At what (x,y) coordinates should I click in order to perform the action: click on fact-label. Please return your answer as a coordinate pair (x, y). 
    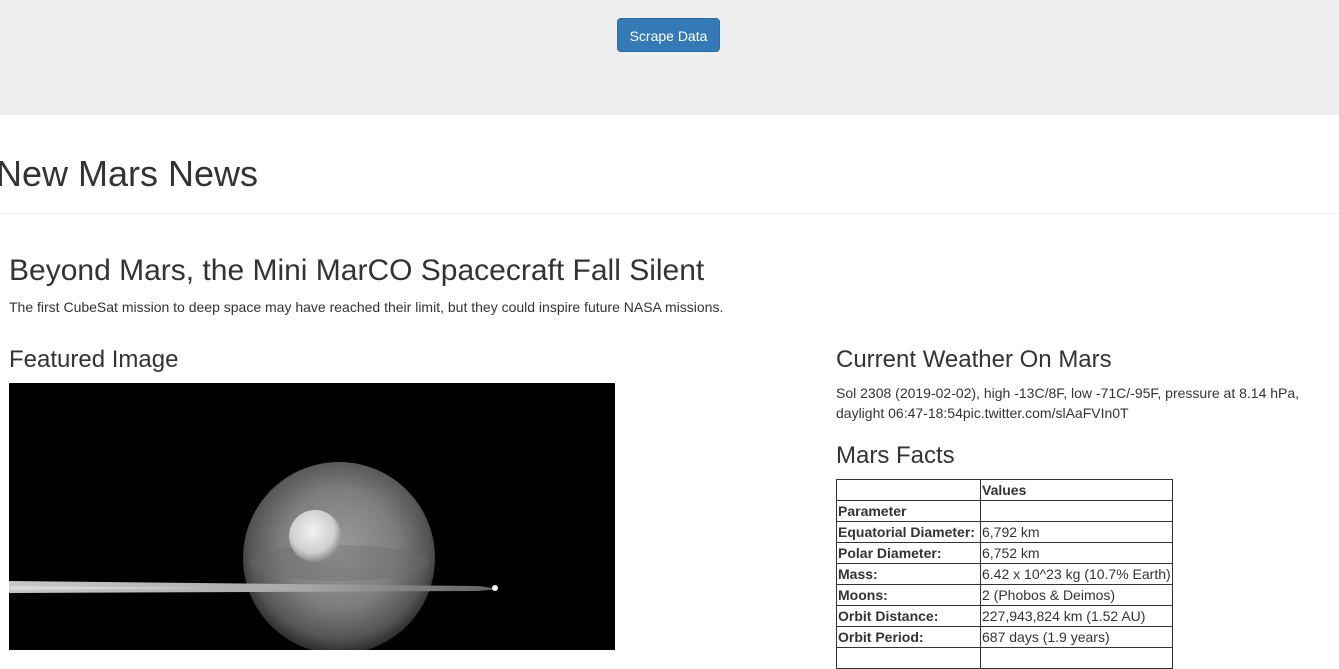
    Looking at the image, I should click on (908, 658).